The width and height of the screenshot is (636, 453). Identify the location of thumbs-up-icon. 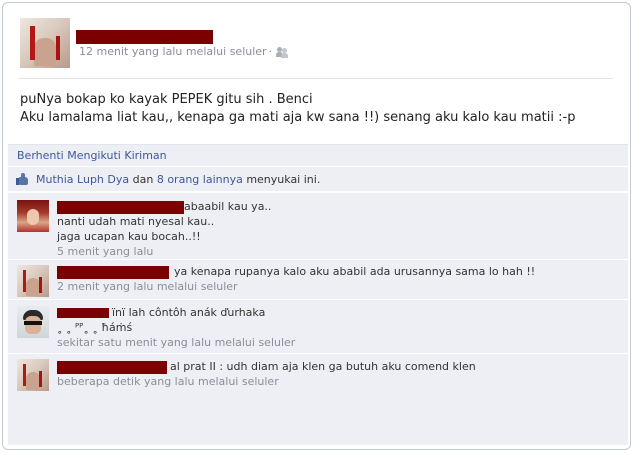
(22, 179).